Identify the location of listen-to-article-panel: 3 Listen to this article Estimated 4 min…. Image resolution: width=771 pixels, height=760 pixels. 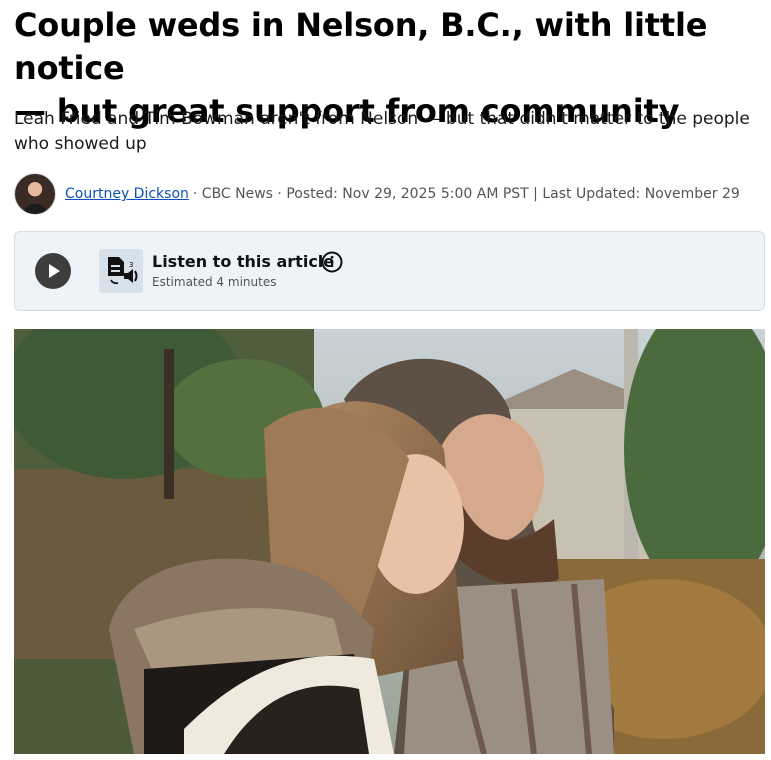
(389, 271).